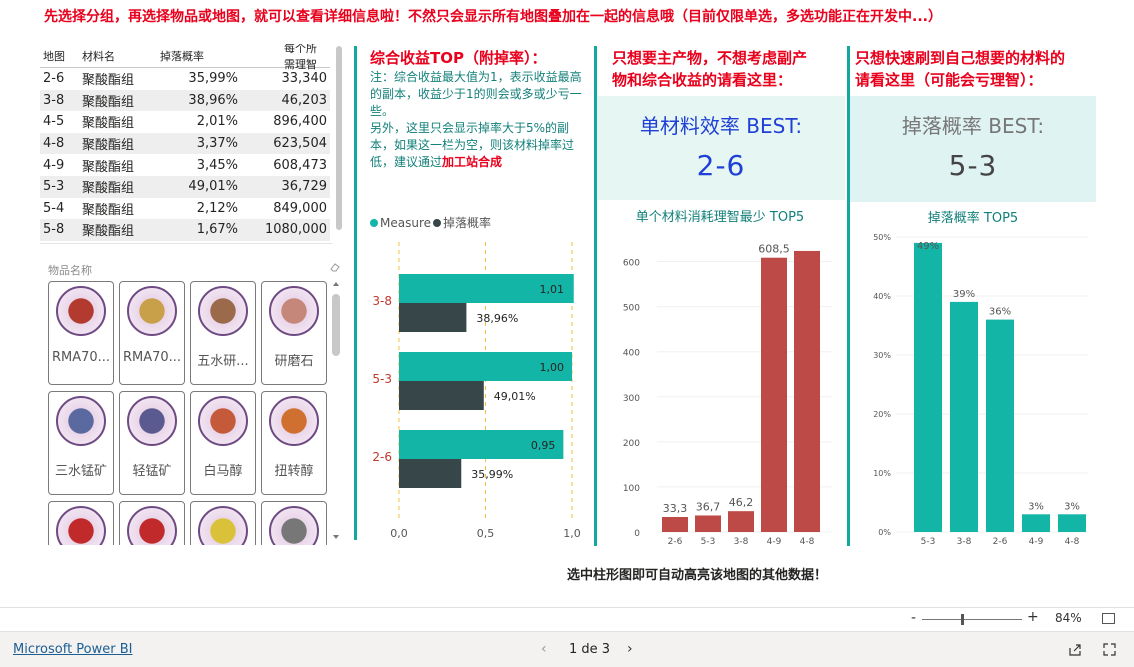 The width and height of the screenshot is (1134, 667). I want to click on scroll-up-icon, so click(336, 284).